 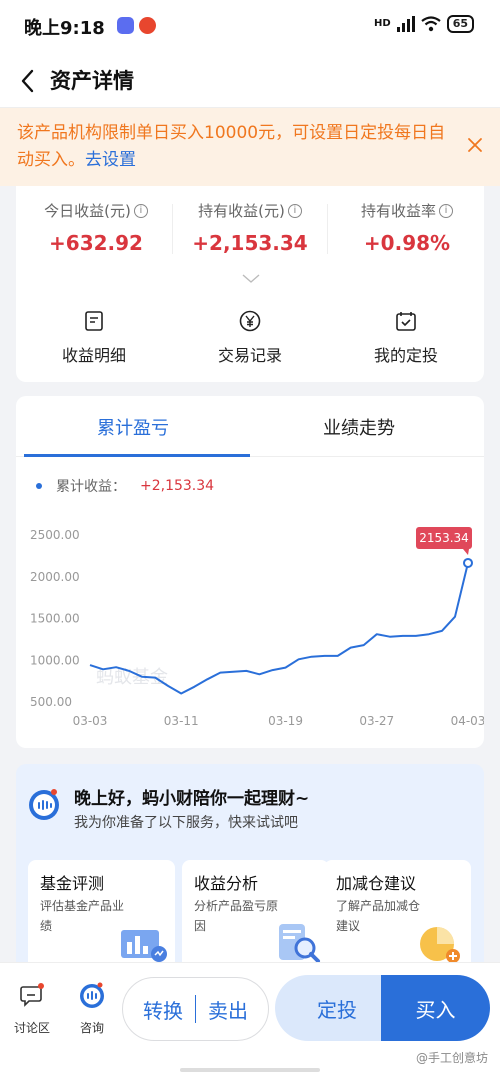 I want to click on consult-button: 咨询, so click(x=92, y=1008).